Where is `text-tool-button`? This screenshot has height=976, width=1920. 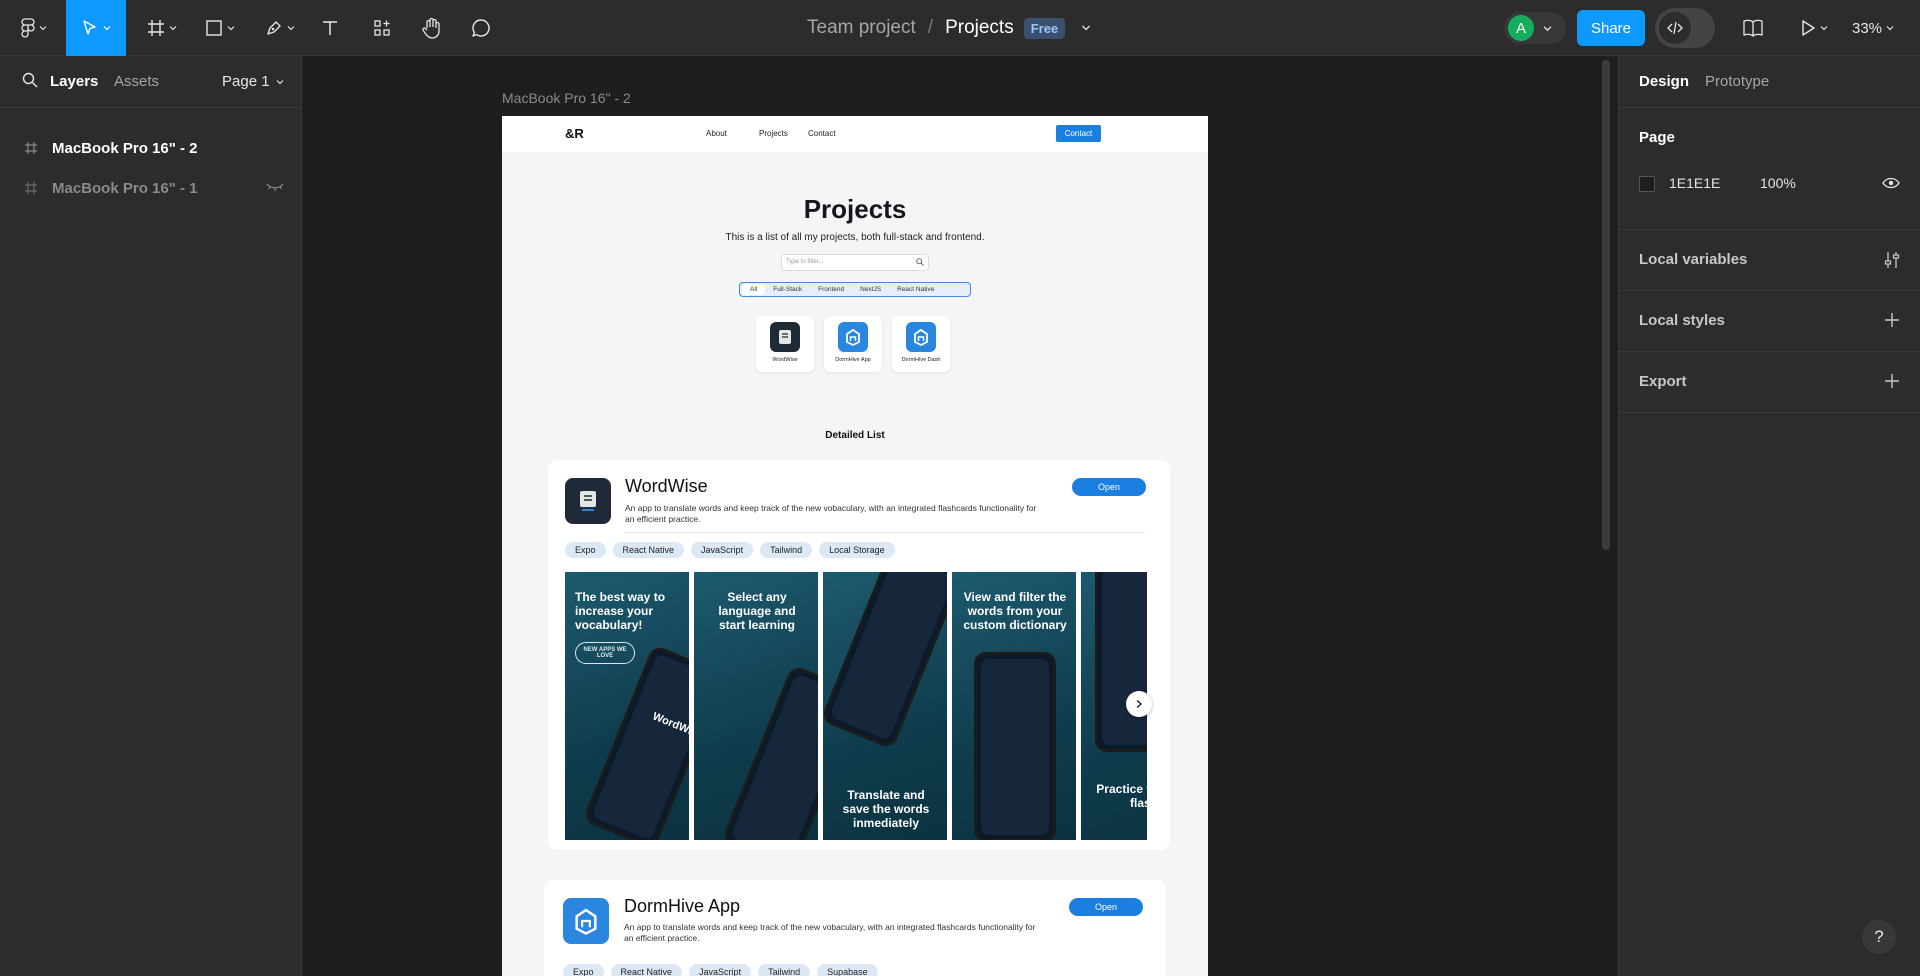 text-tool-button is located at coordinates (330, 28).